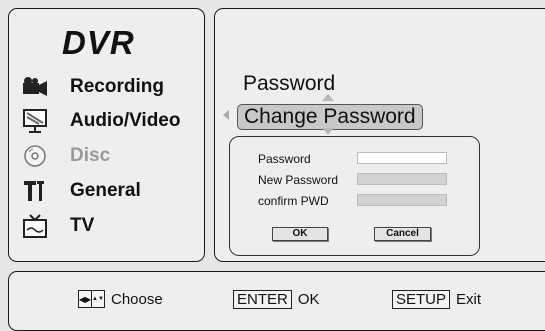  Describe the element at coordinates (402, 200) in the screenshot. I see `confirm-password-field` at that location.